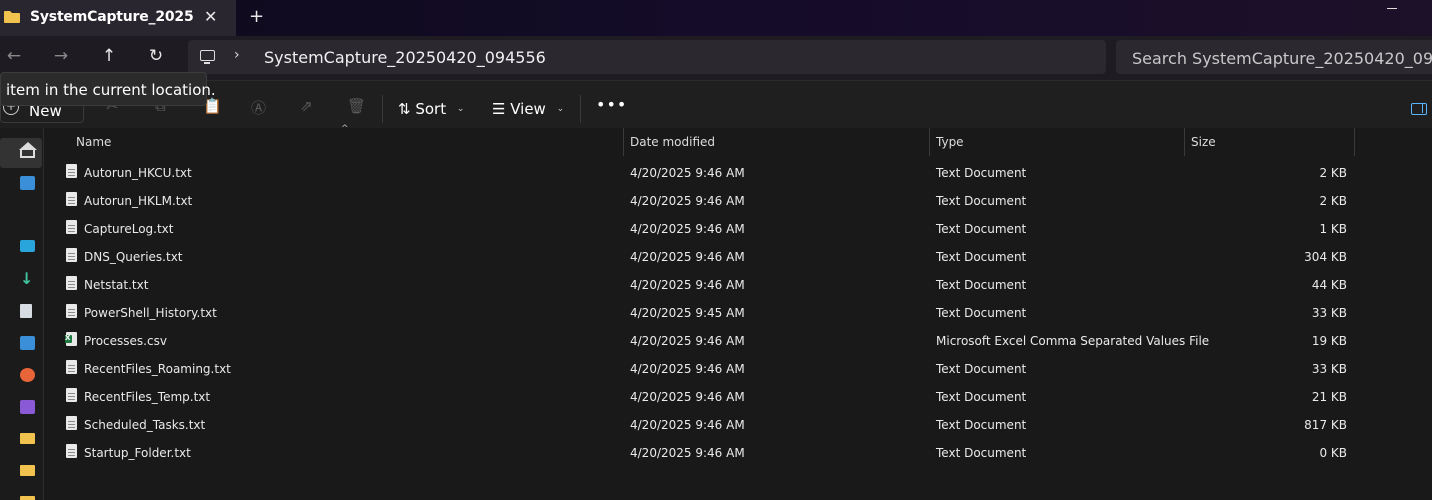 This screenshot has height=500, width=1432. What do you see at coordinates (716, 18) in the screenshot?
I see `title-bar: SystemCapture_202504 ✕ +` at bounding box center [716, 18].